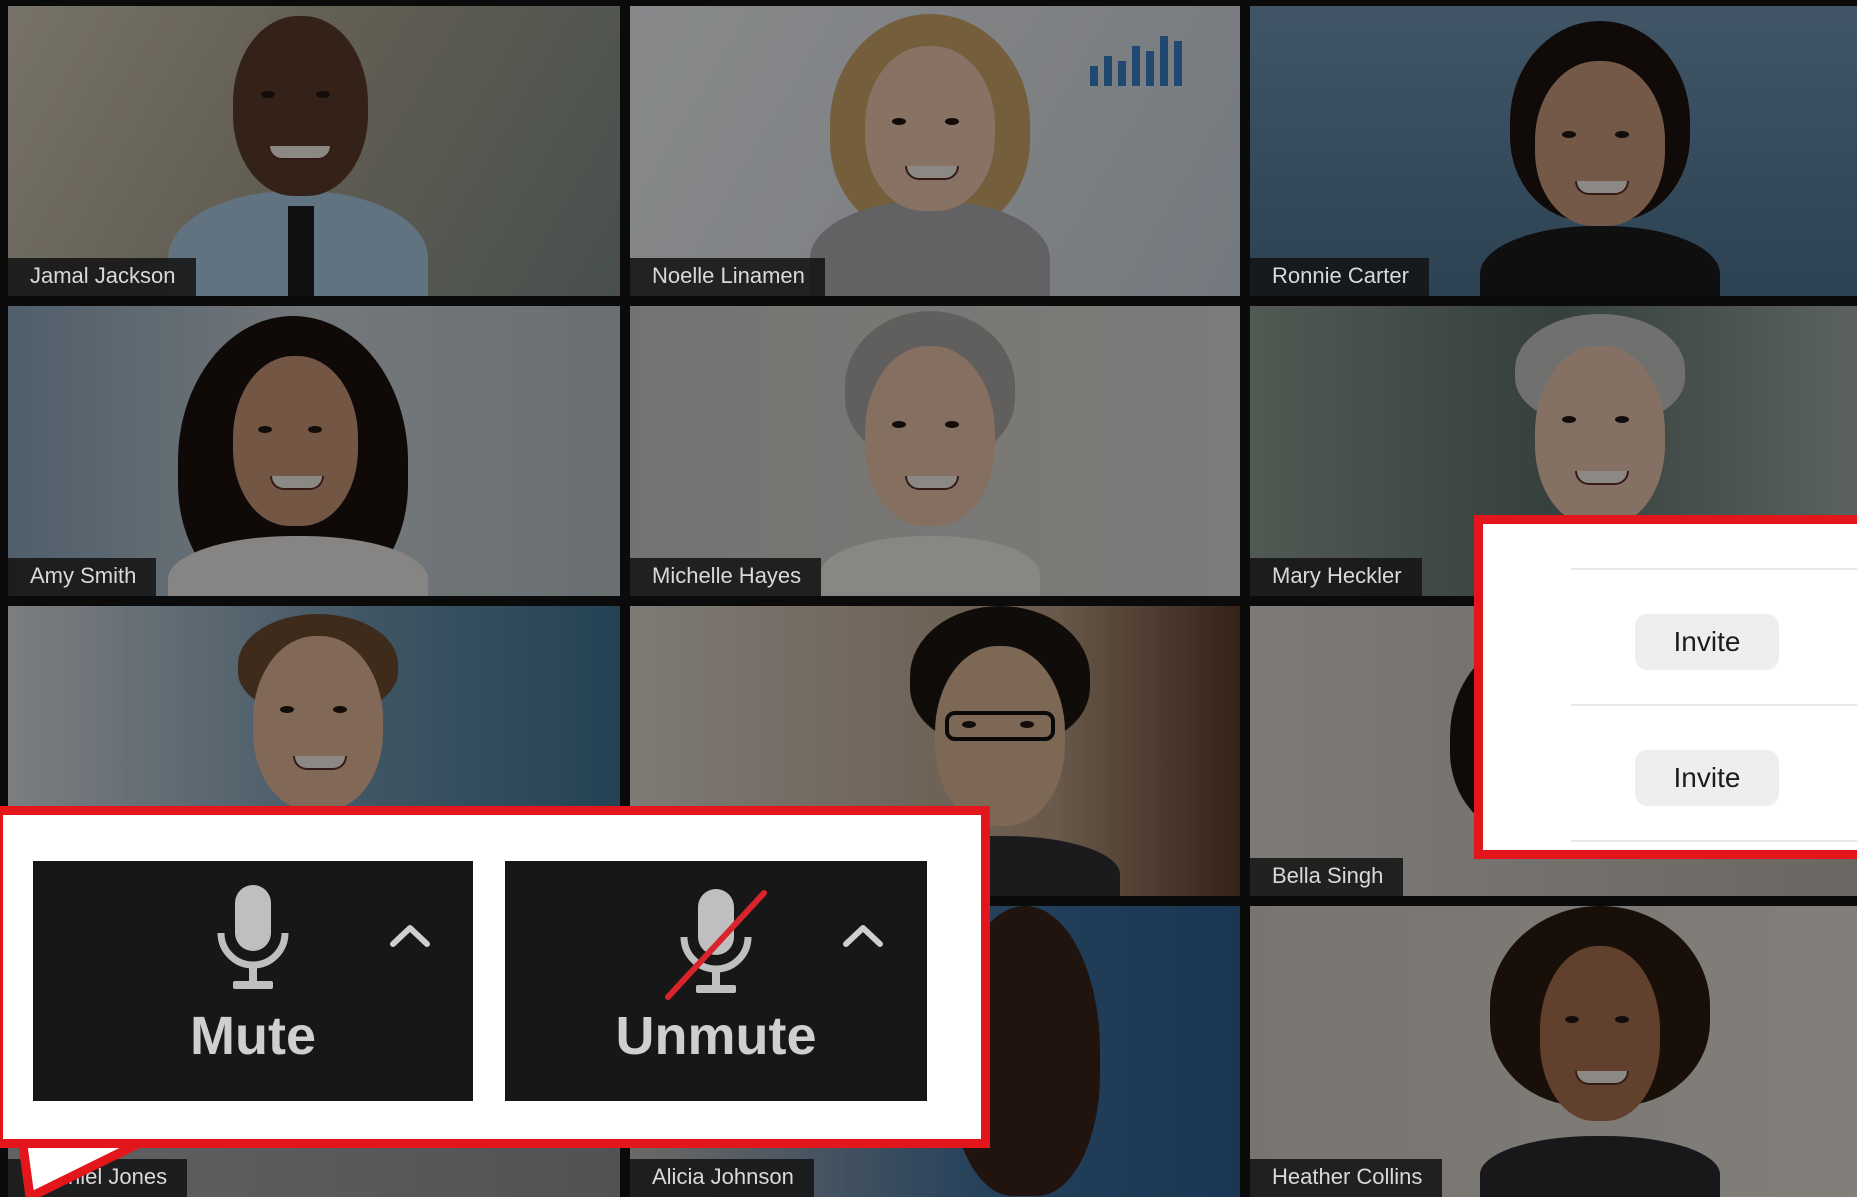  Describe the element at coordinates (253, 1036) in the screenshot. I see `mute-label: Mute` at that location.